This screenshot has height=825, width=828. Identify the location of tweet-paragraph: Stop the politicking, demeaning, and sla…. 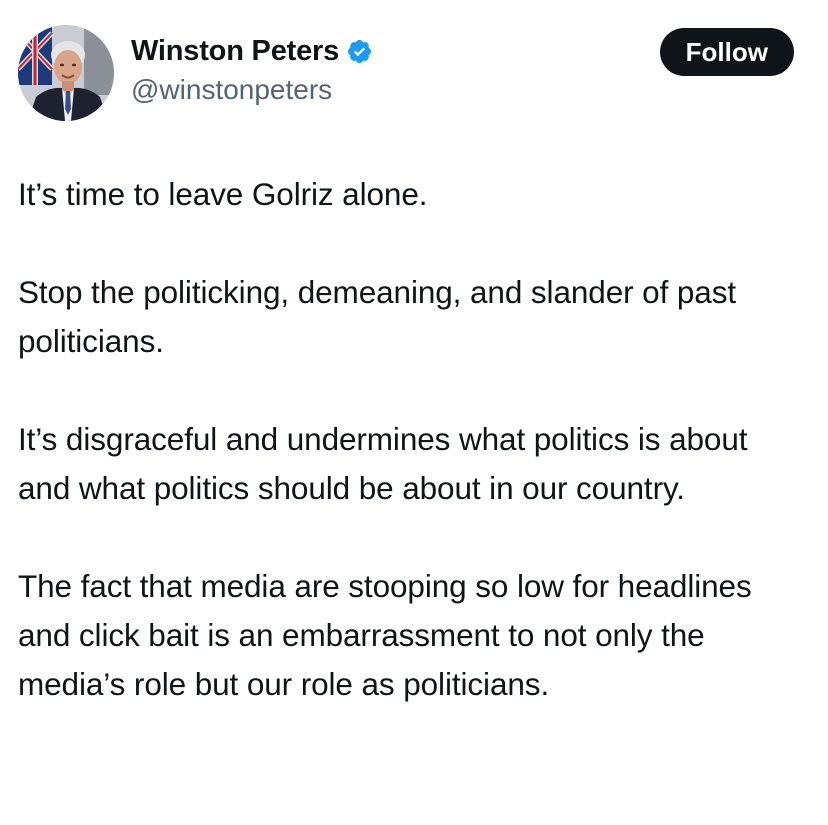
(377, 316).